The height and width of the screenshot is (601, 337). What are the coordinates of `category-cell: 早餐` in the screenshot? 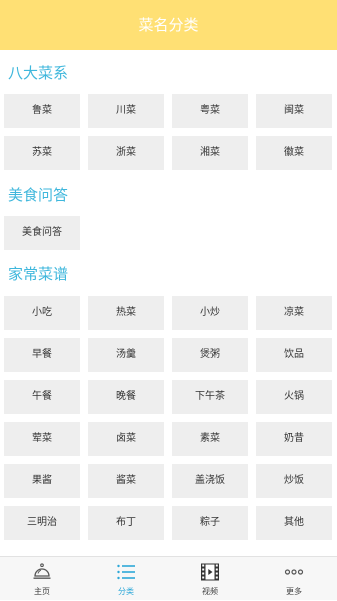 It's located at (42, 355).